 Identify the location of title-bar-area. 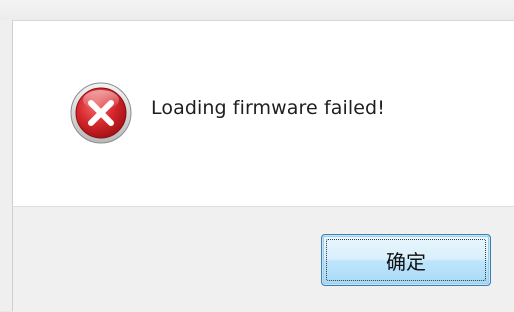
(257, 10).